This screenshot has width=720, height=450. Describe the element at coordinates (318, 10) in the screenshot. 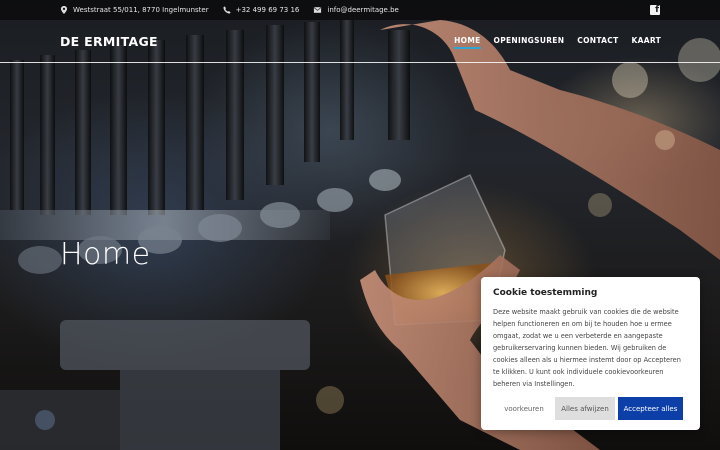

I see `envelope-icon` at that location.